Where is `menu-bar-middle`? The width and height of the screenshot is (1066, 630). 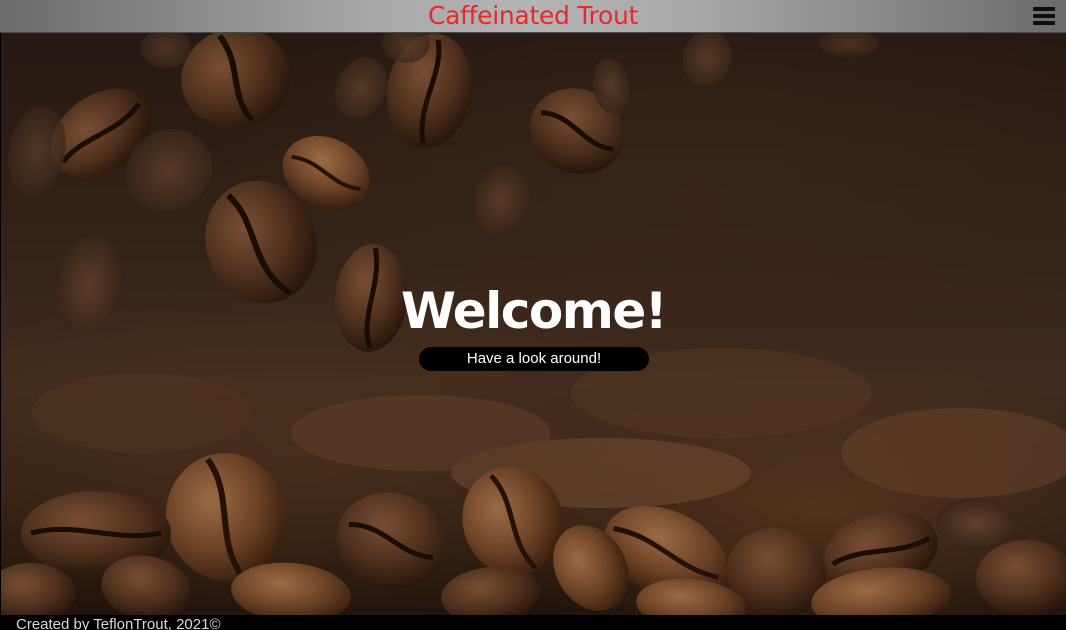
menu-bar-middle is located at coordinates (1044, 16).